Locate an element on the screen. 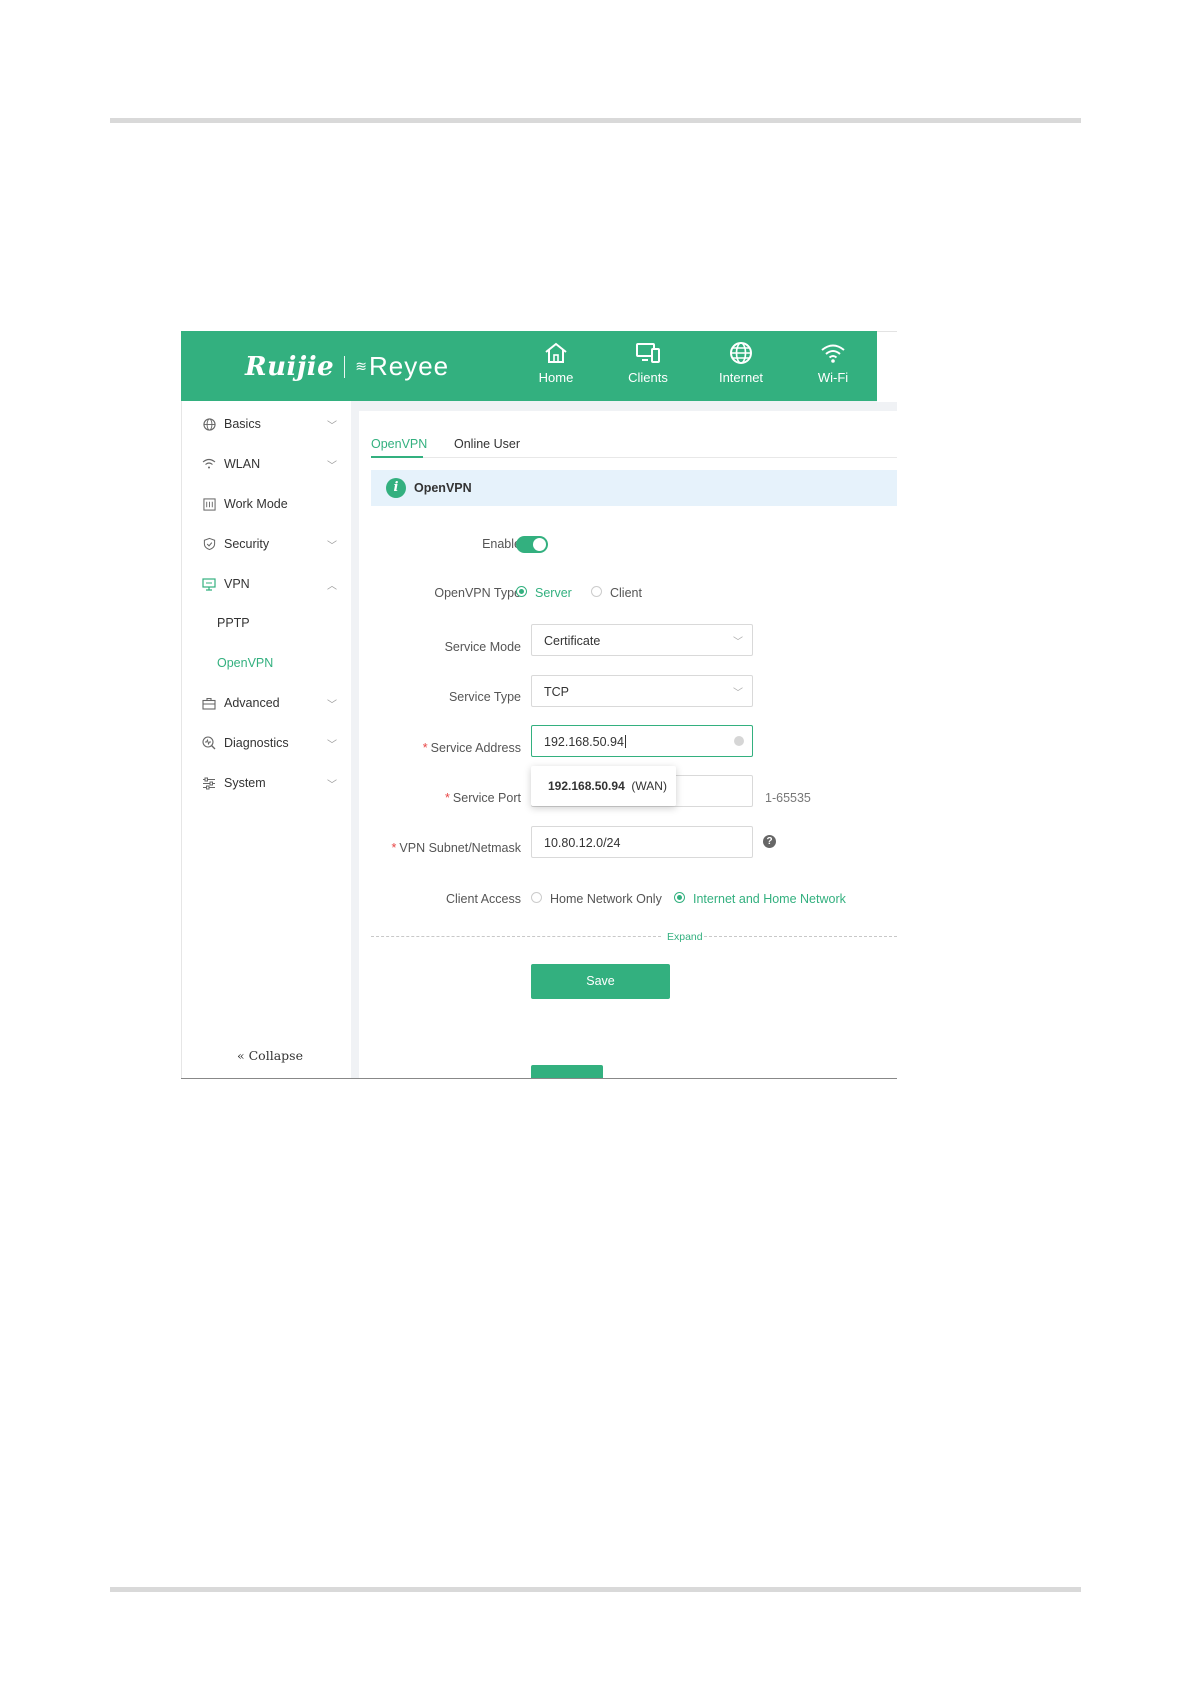 The height and width of the screenshot is (1684, 1191). service-type-label: Service Type is located at coordinates (484, 697).